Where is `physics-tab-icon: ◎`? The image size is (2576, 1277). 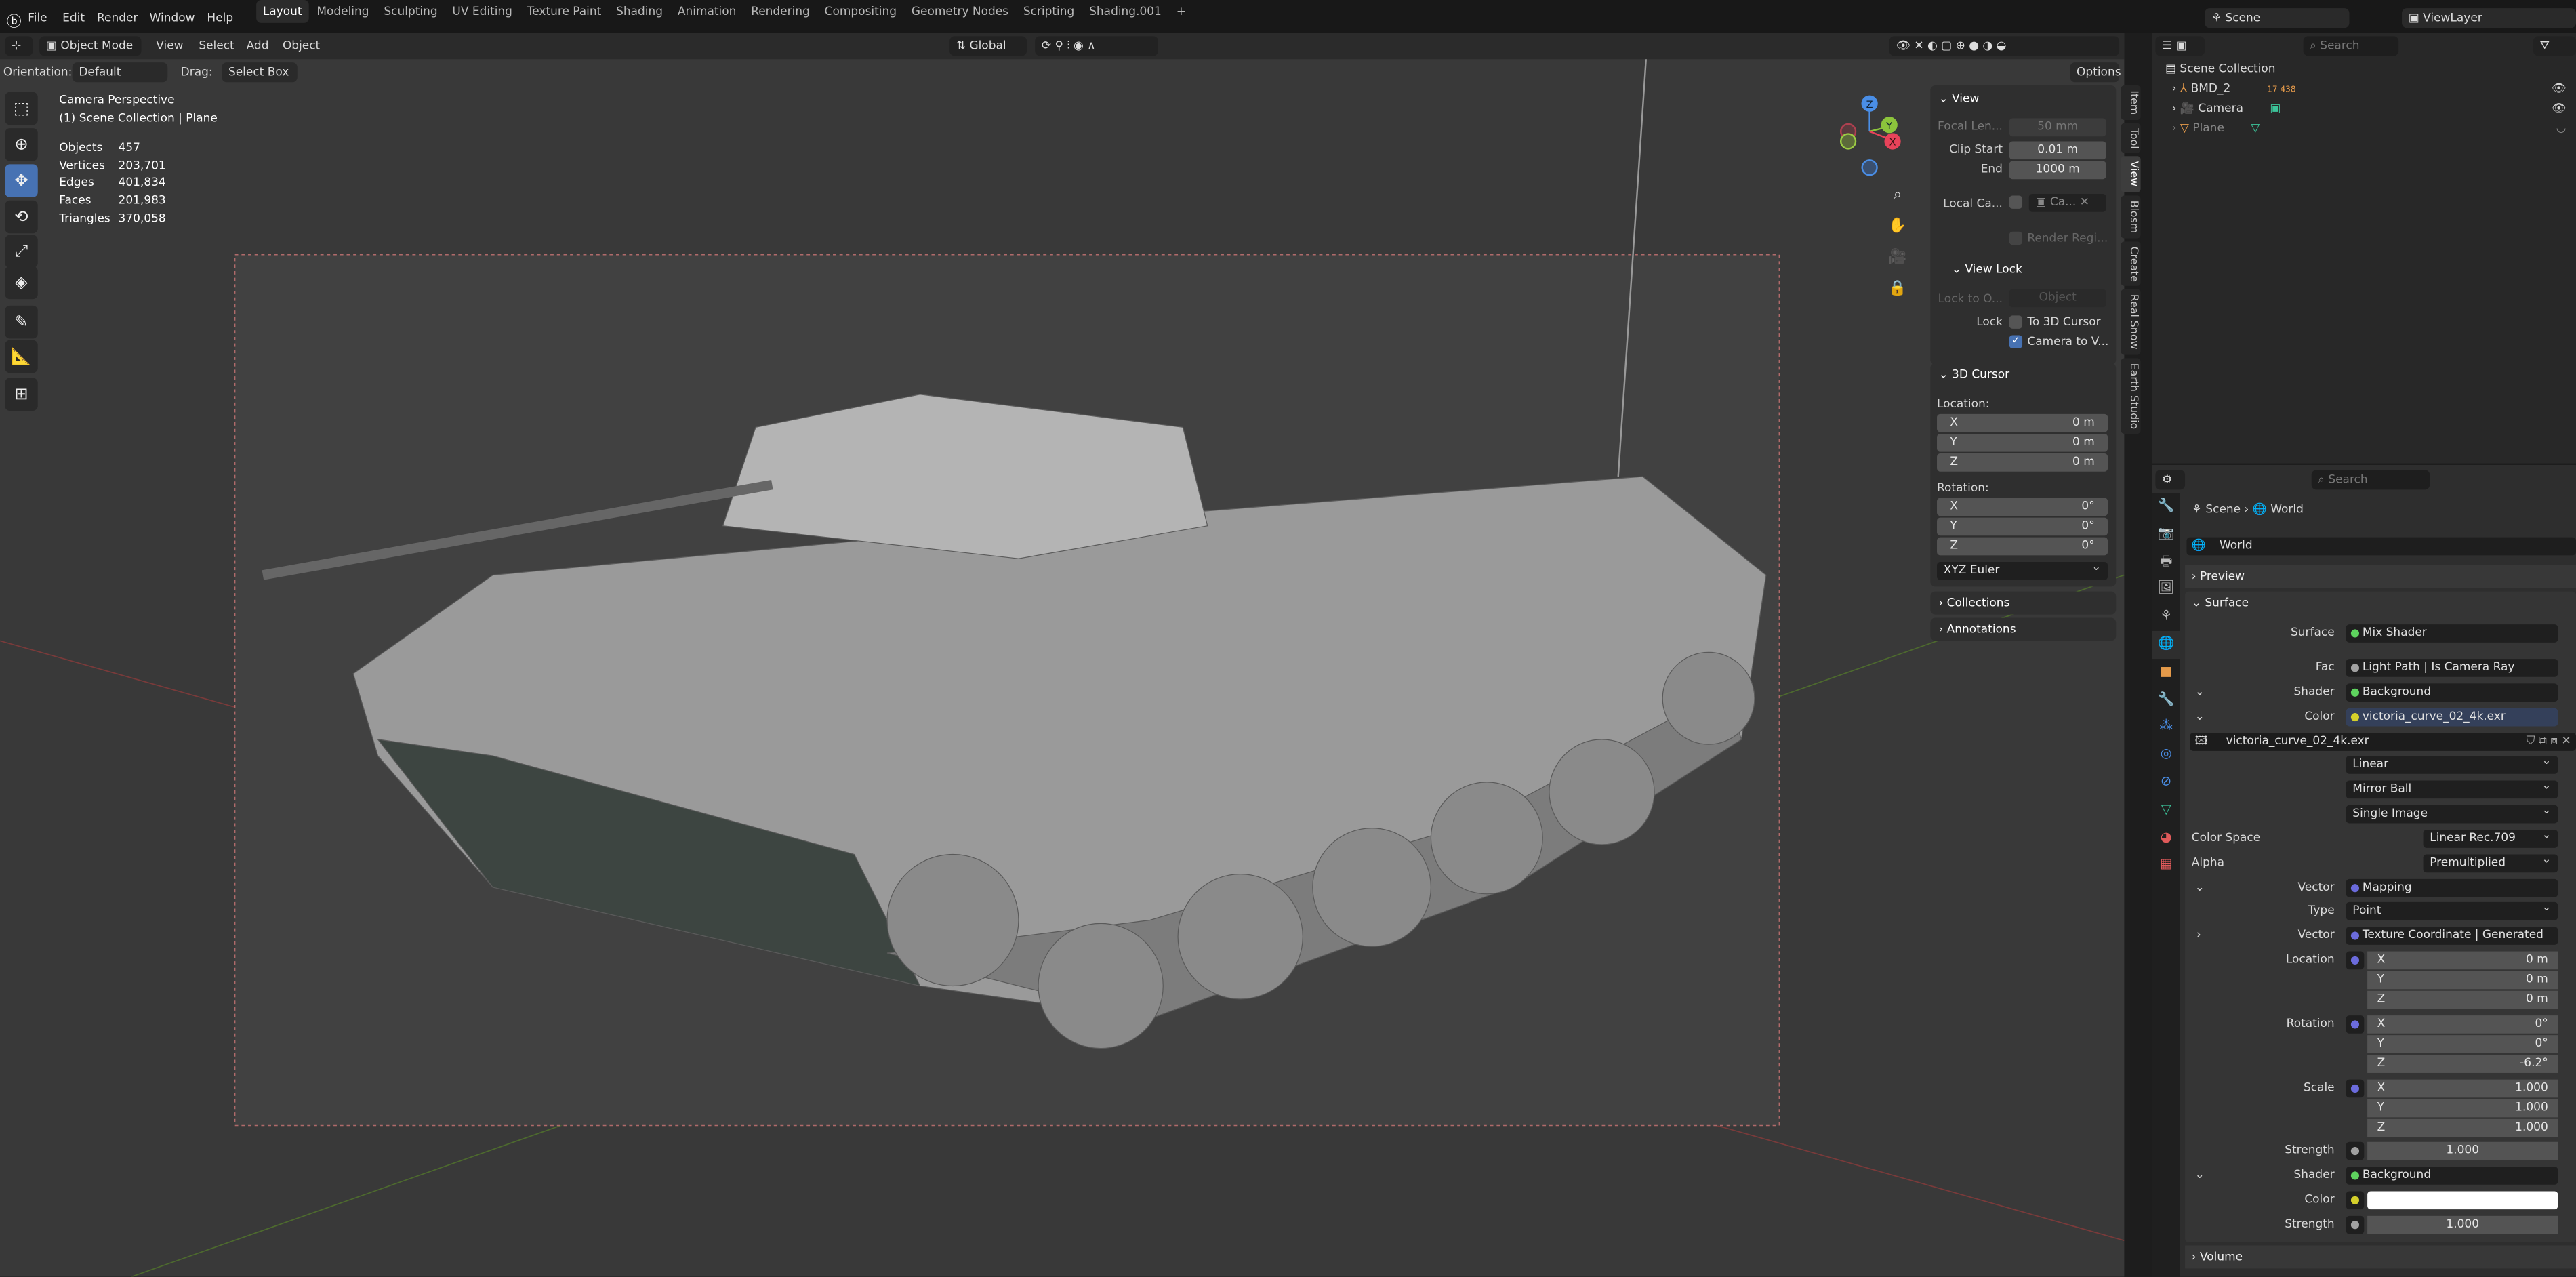 physics-tab-icon: ◎ is located at coordinates (2166, 755).